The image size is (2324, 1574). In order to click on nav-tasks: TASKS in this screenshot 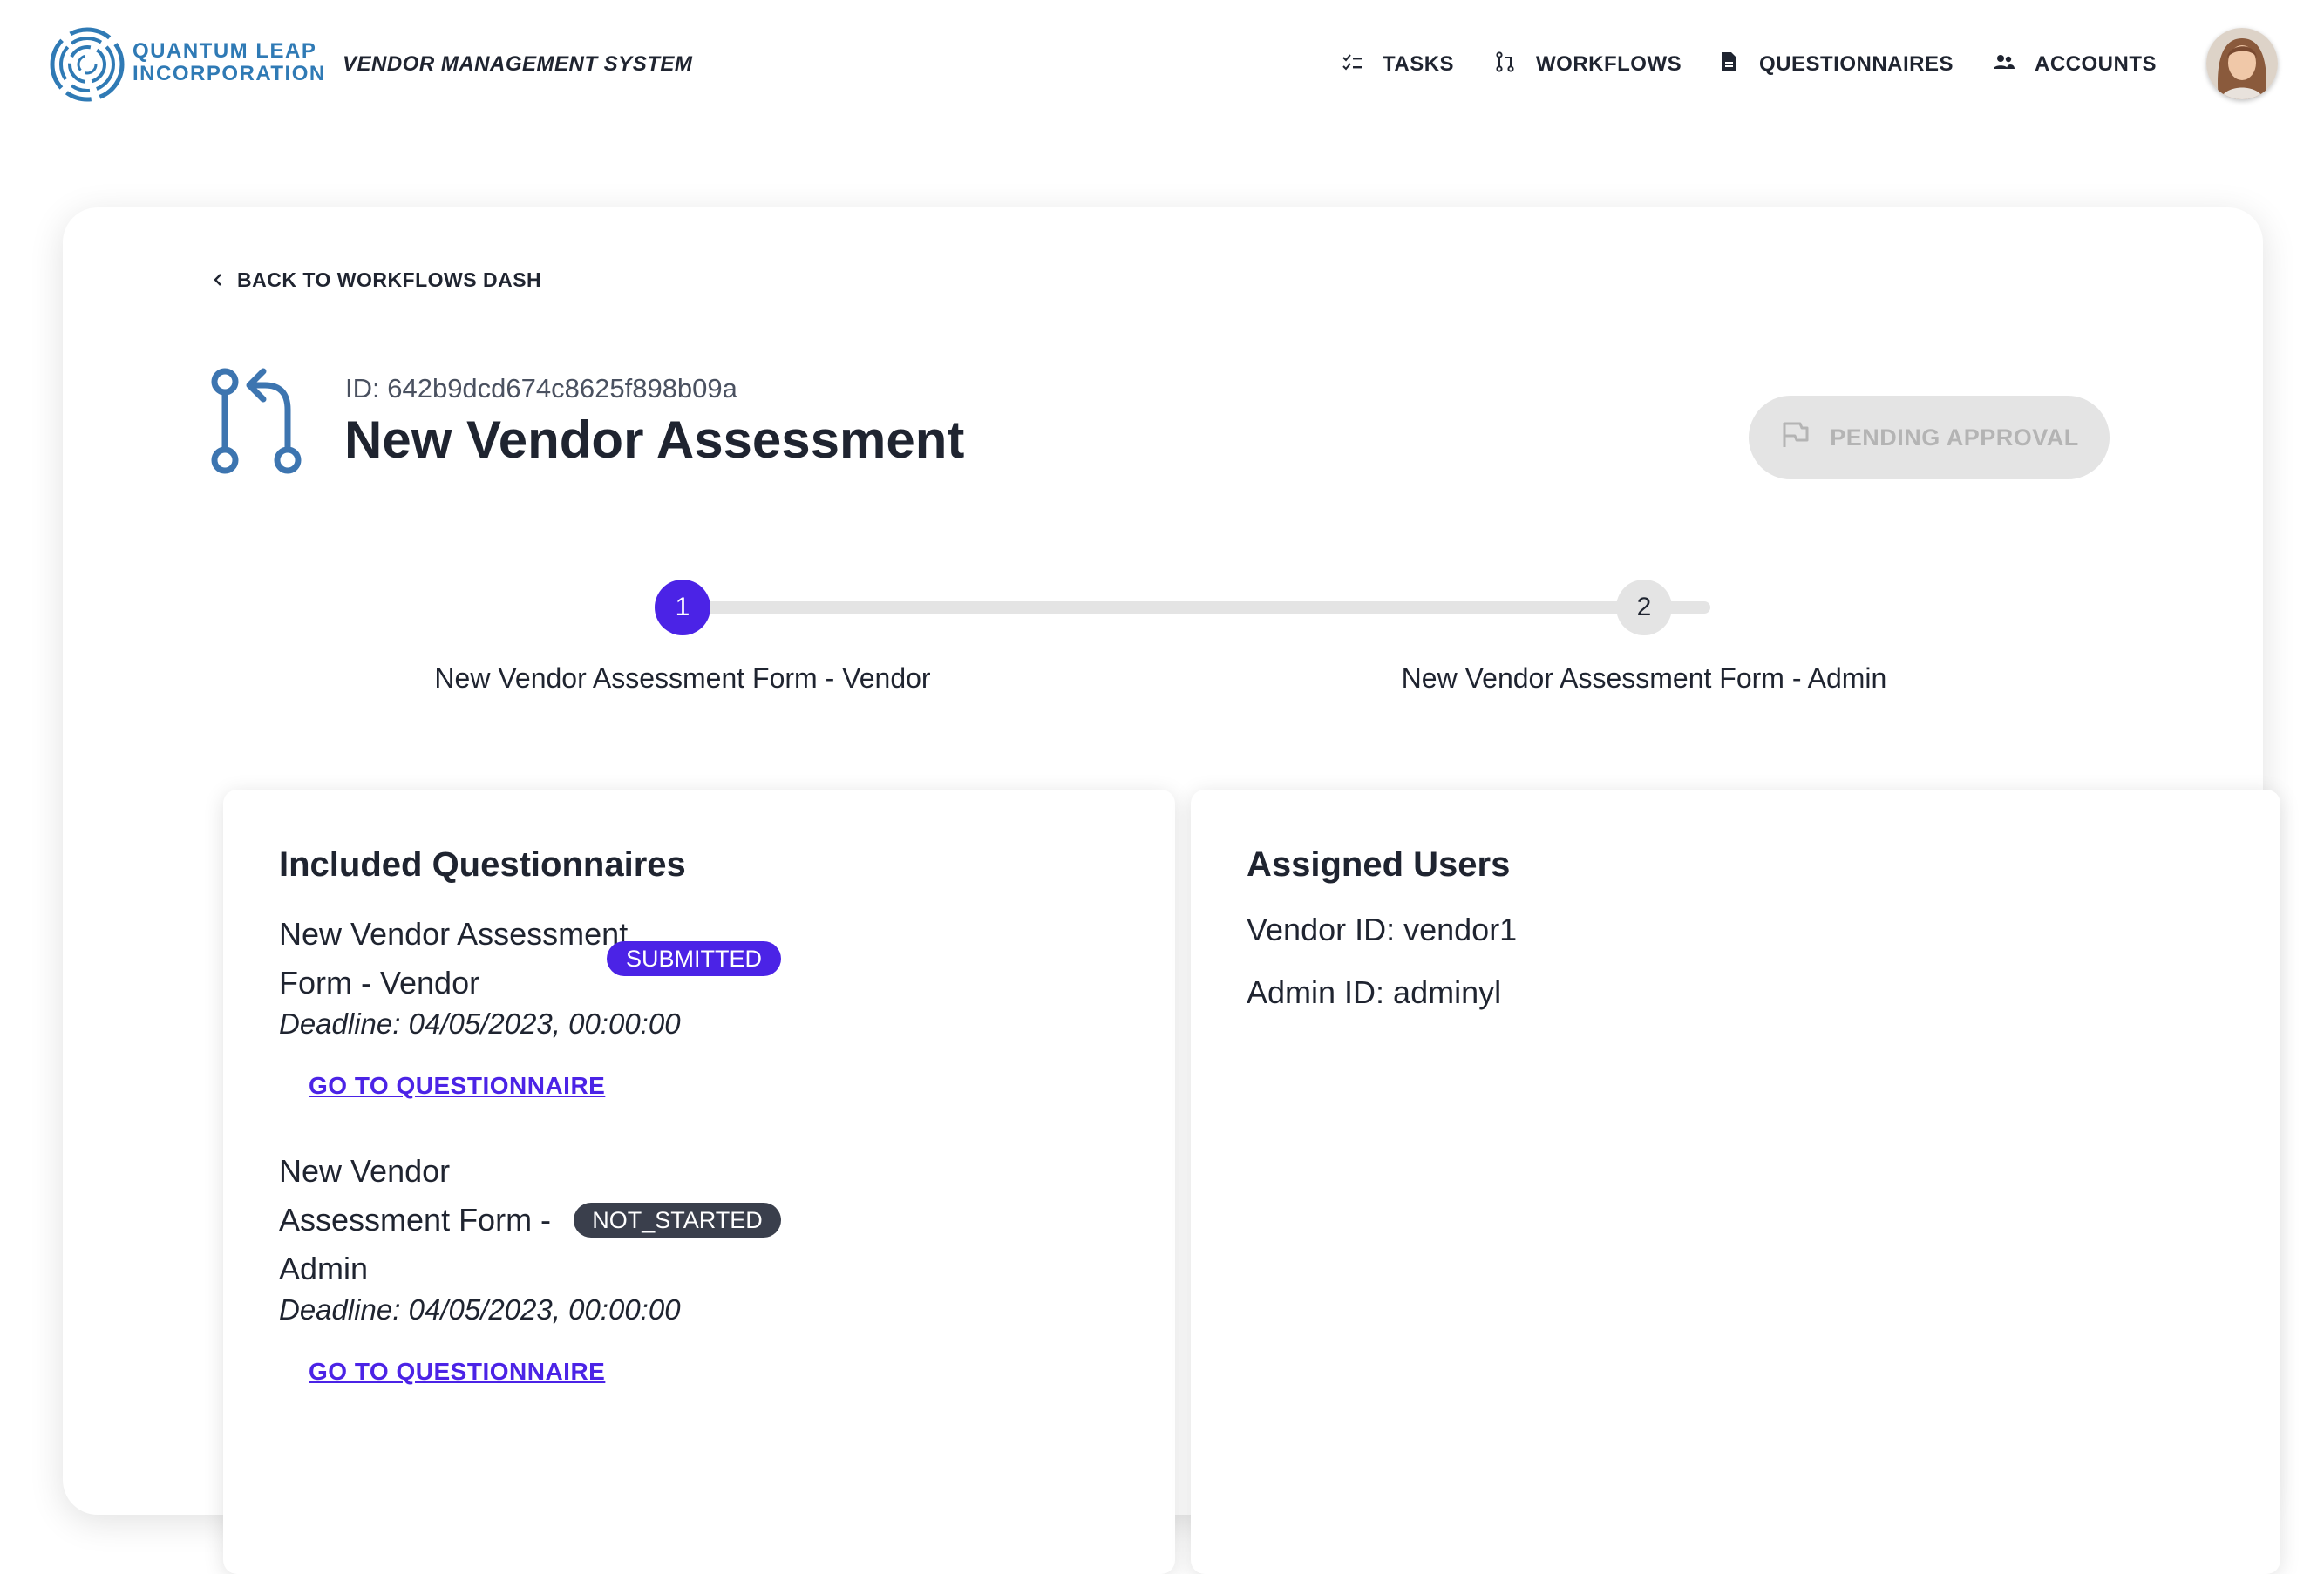, I will do `click(1397, 64)`.